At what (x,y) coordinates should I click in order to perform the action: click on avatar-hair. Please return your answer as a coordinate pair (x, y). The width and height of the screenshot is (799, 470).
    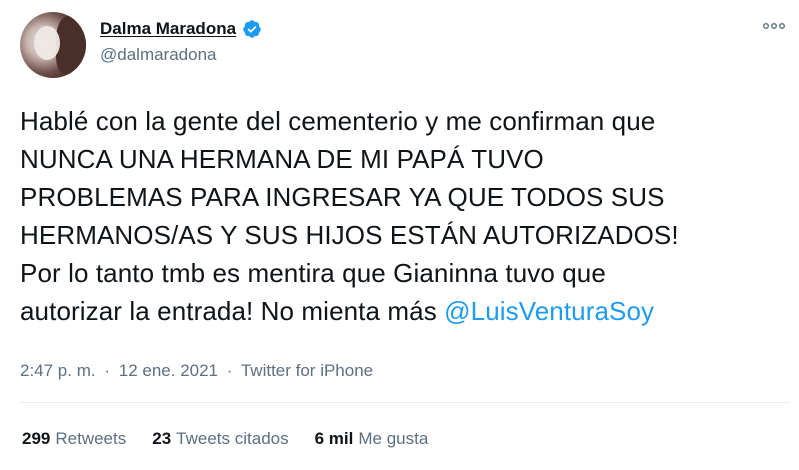
    Looking at the image, I should click on (71, 45).